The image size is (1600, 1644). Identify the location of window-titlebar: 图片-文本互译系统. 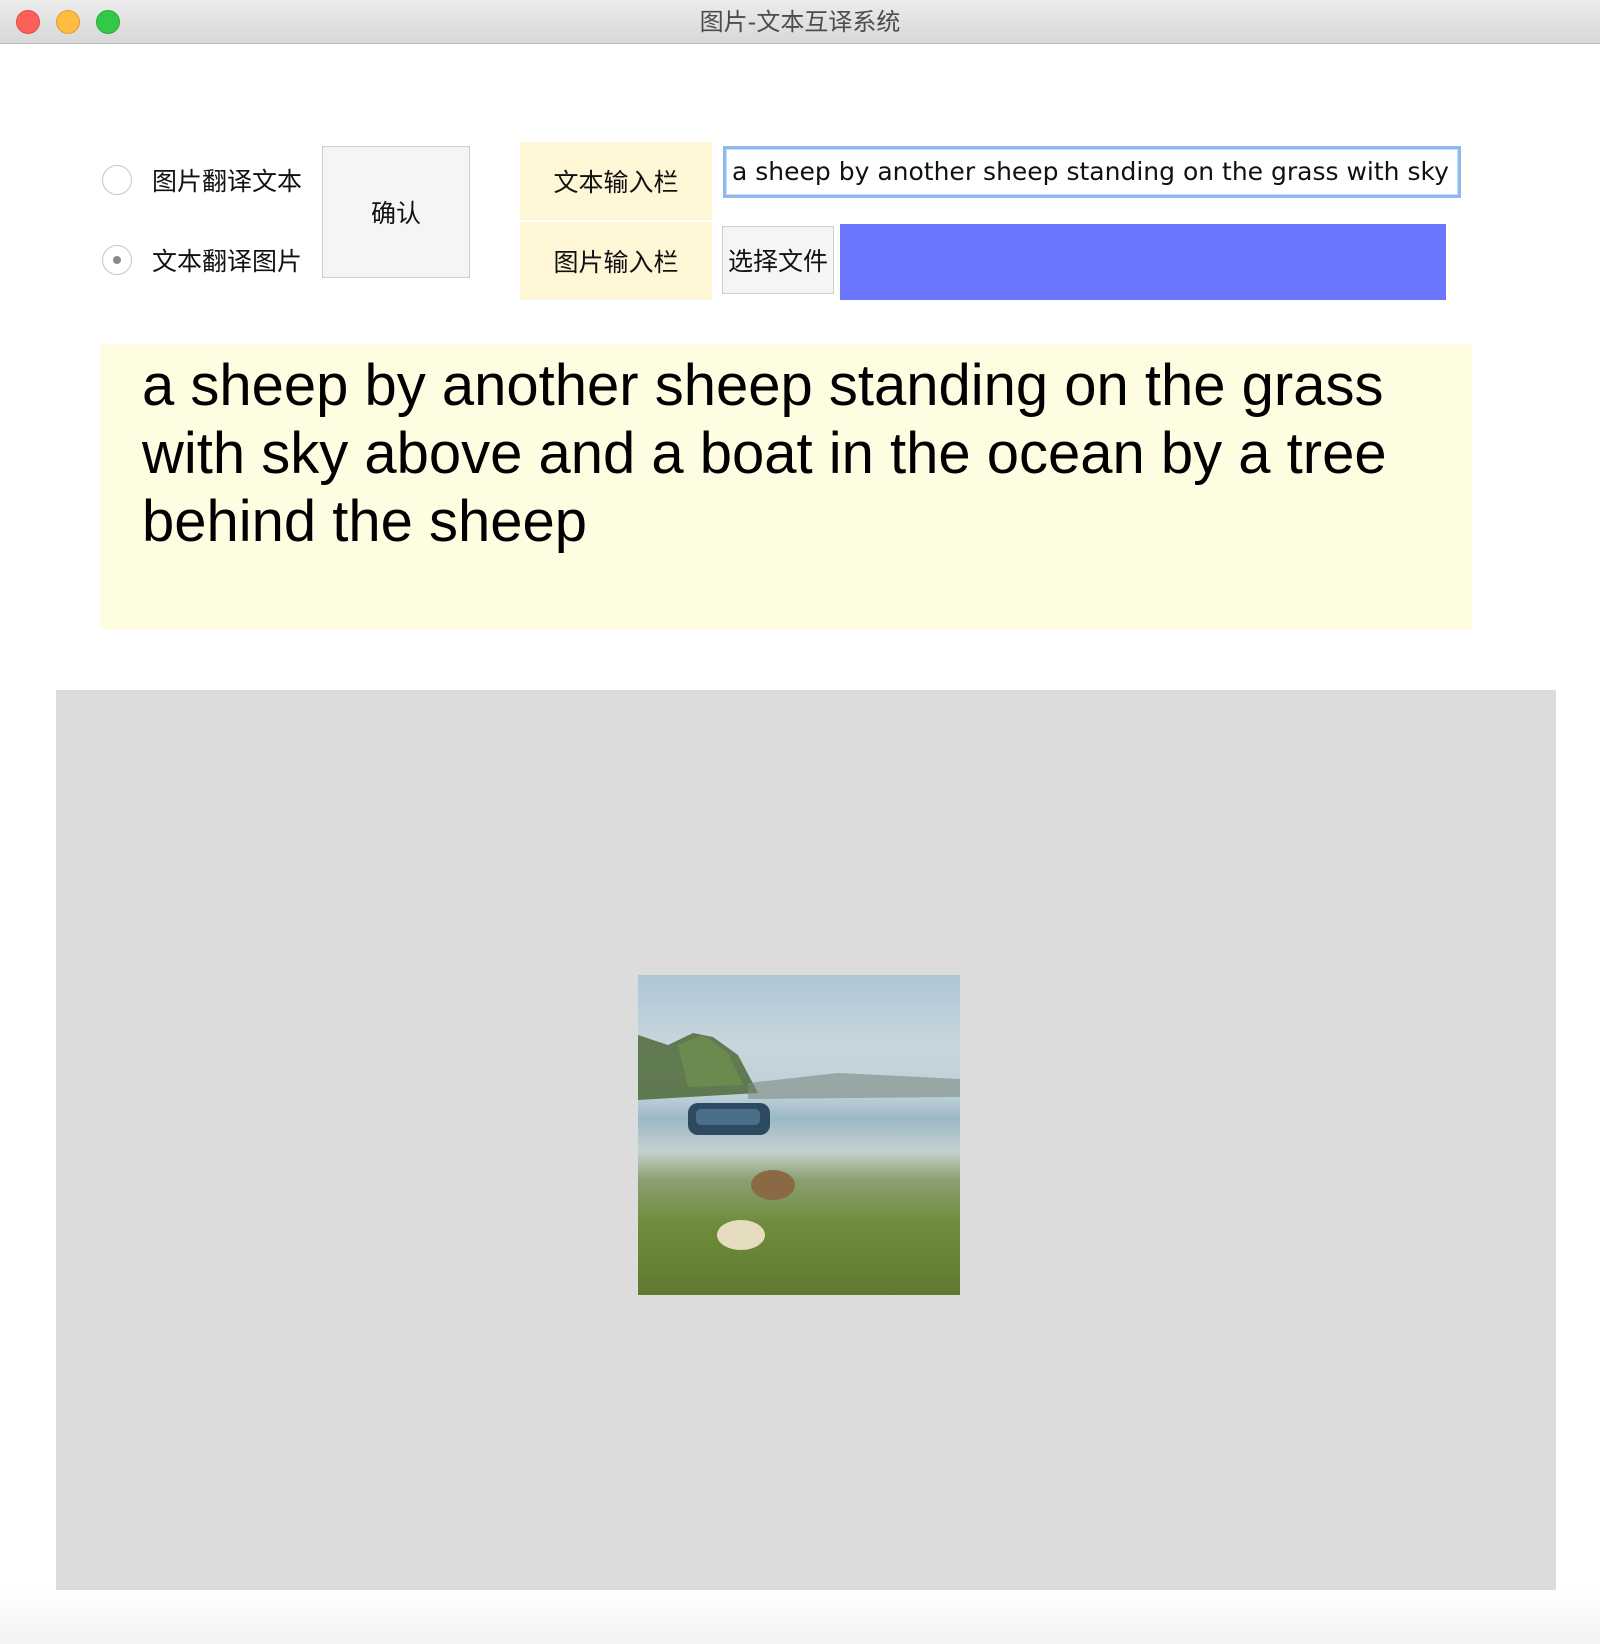
(800, 22).